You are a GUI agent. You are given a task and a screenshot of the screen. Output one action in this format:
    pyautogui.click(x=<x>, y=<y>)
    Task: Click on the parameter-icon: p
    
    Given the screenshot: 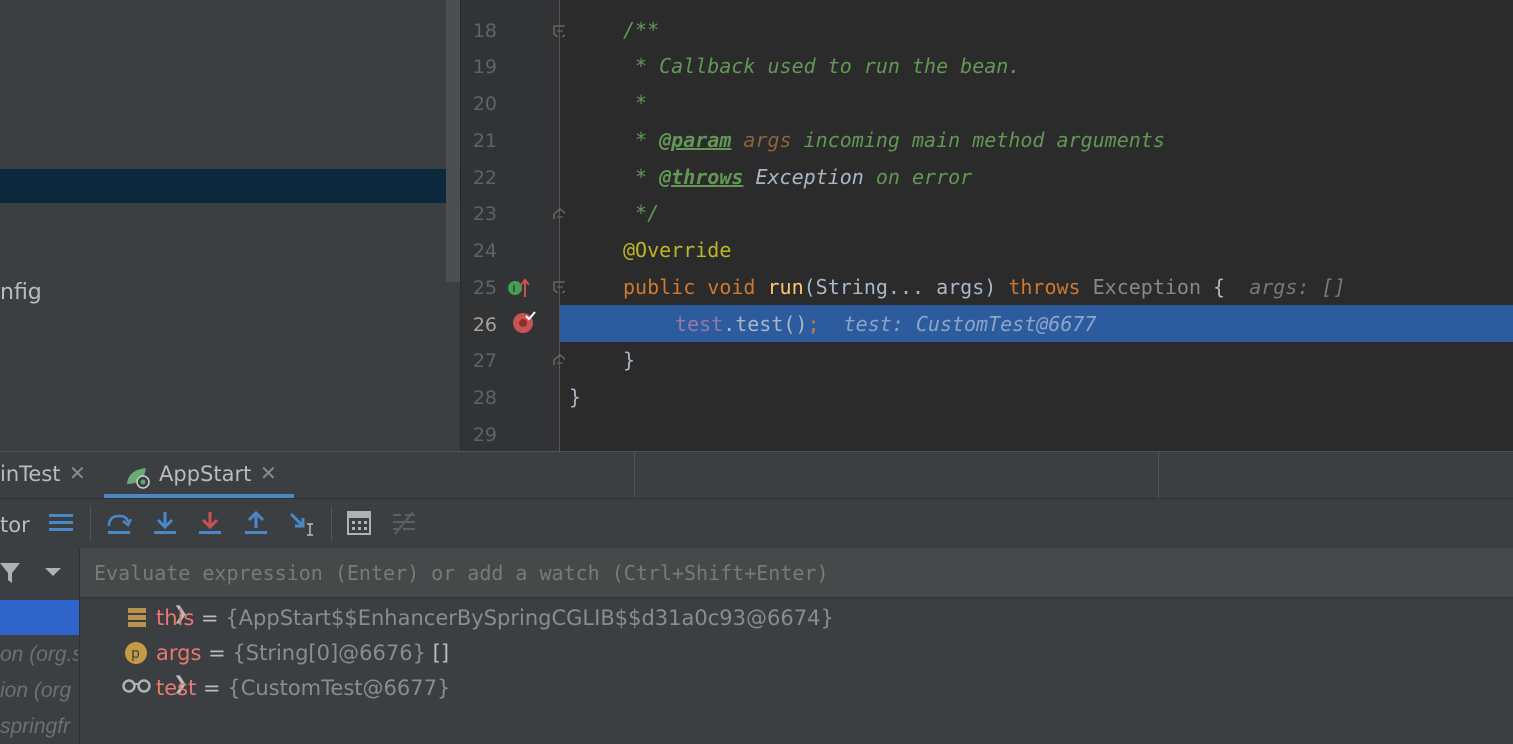 What is the action you would take?
    pyautogui.click(x=136, y=653)
    